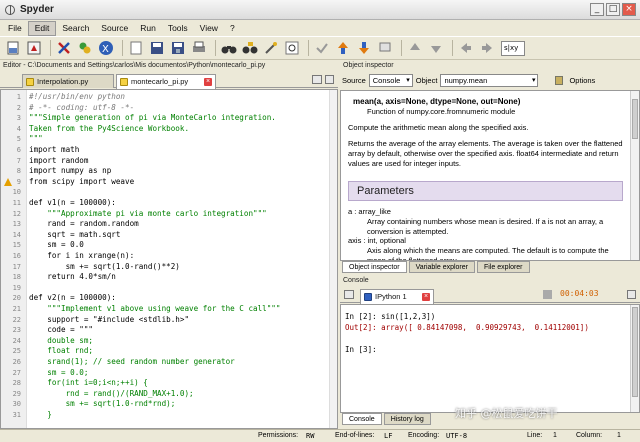 This screenshot has height=442, width=640. I want to click on check-icon, so click(322, 48).